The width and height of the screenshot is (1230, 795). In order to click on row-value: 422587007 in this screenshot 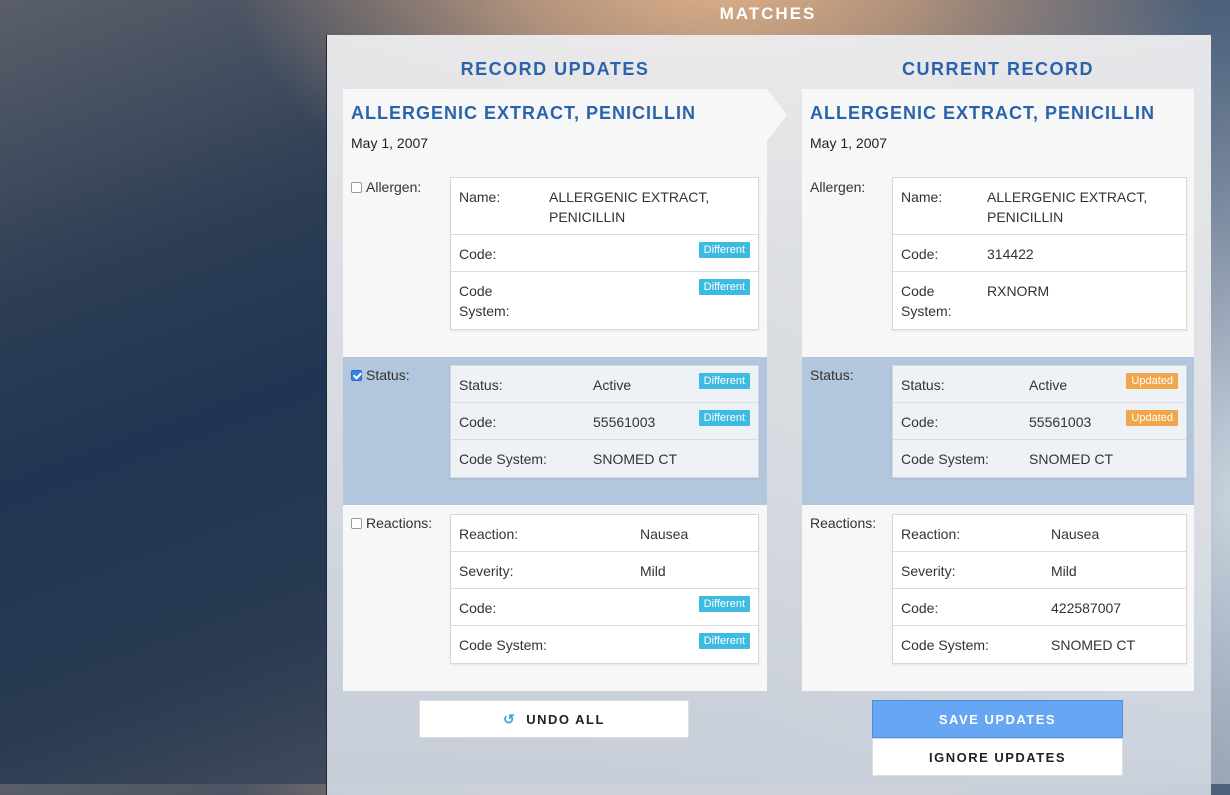, I will do `click(1086, 608)`.